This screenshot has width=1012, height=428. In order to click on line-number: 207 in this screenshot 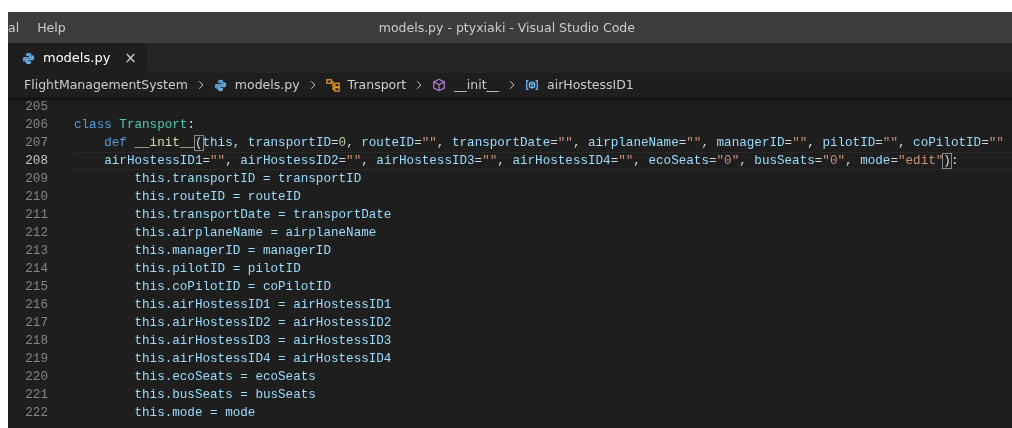, I will do `click(36, 143)`.